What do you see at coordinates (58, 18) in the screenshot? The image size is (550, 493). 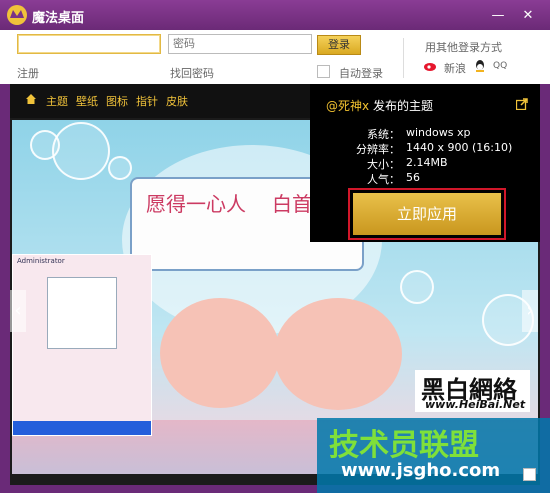 I see `app-title: 魔法桌面` at bounding box center [58, 18].